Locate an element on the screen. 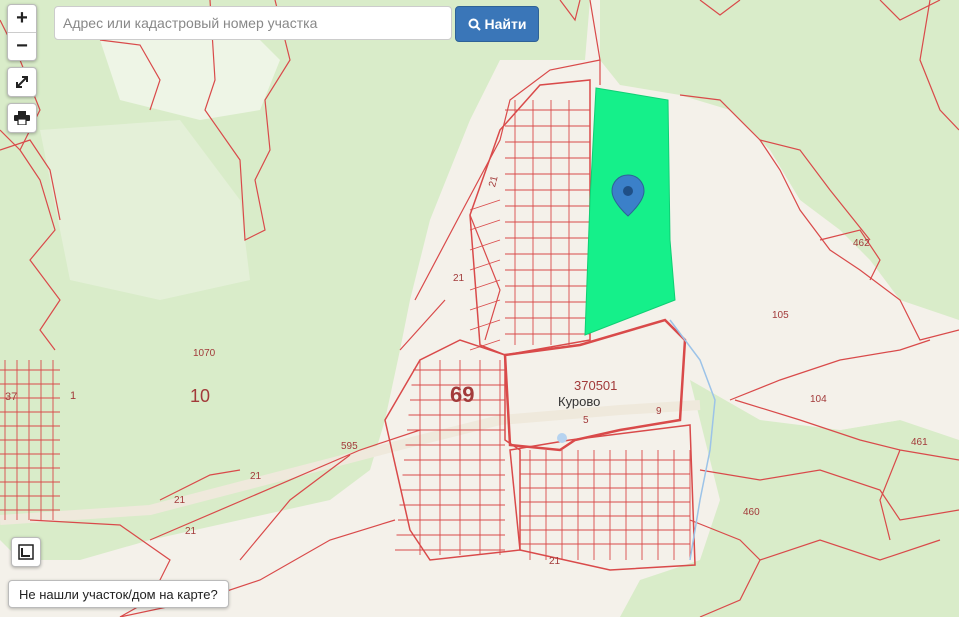  village-label: Курово is located at coordinates (579, 401).